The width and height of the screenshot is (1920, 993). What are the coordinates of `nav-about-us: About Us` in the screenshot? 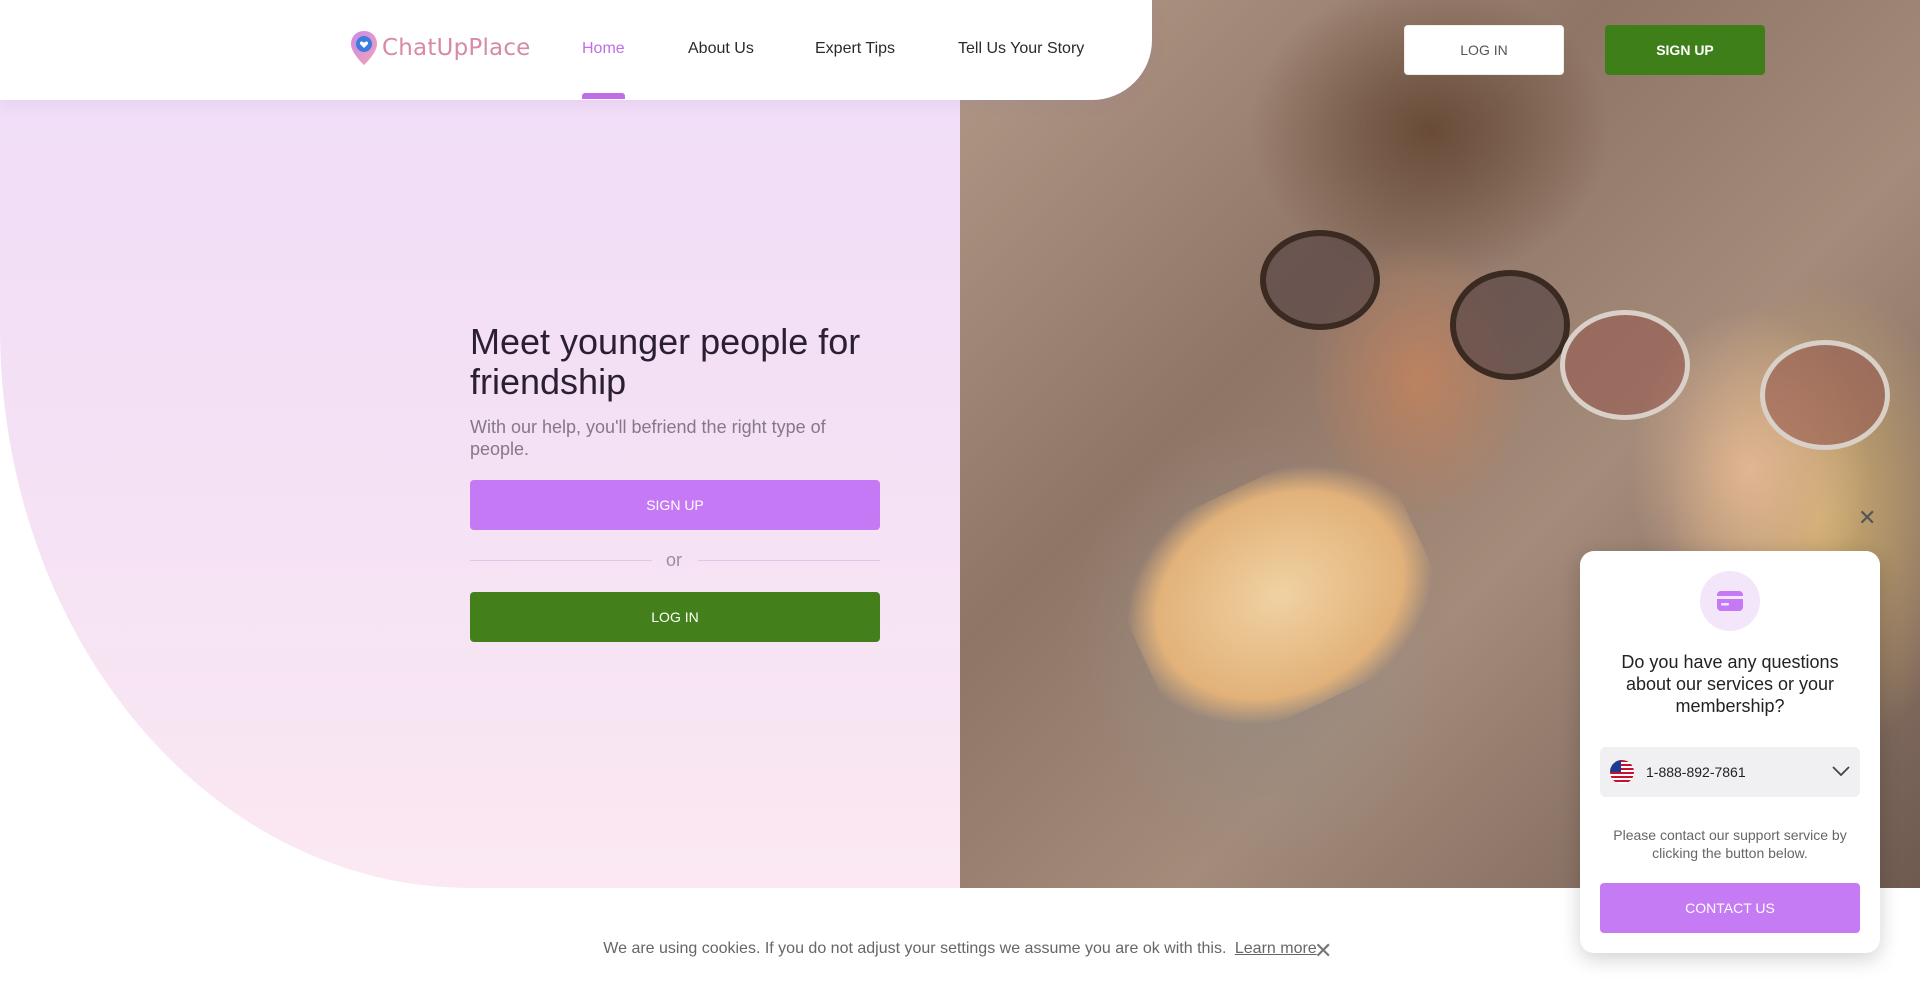 It's located at (721, 49).